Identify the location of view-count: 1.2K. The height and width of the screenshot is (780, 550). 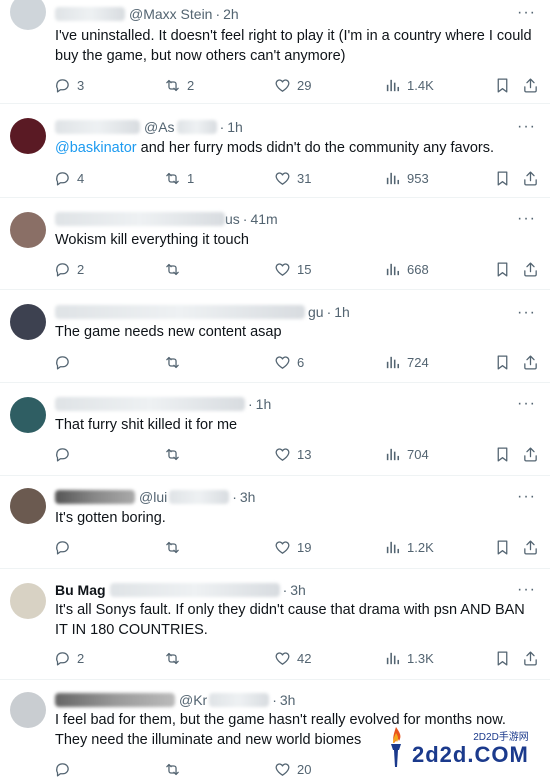
(420, 547).